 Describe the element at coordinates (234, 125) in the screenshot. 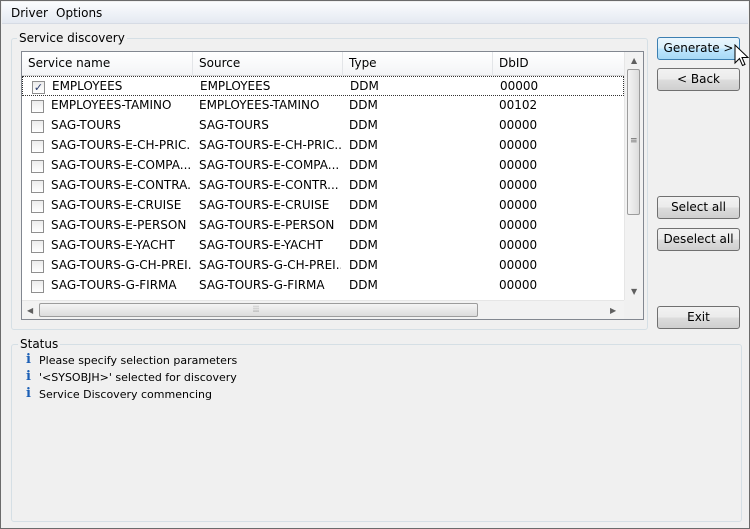

I see `source-cell: SAG-TOURS` at that location.